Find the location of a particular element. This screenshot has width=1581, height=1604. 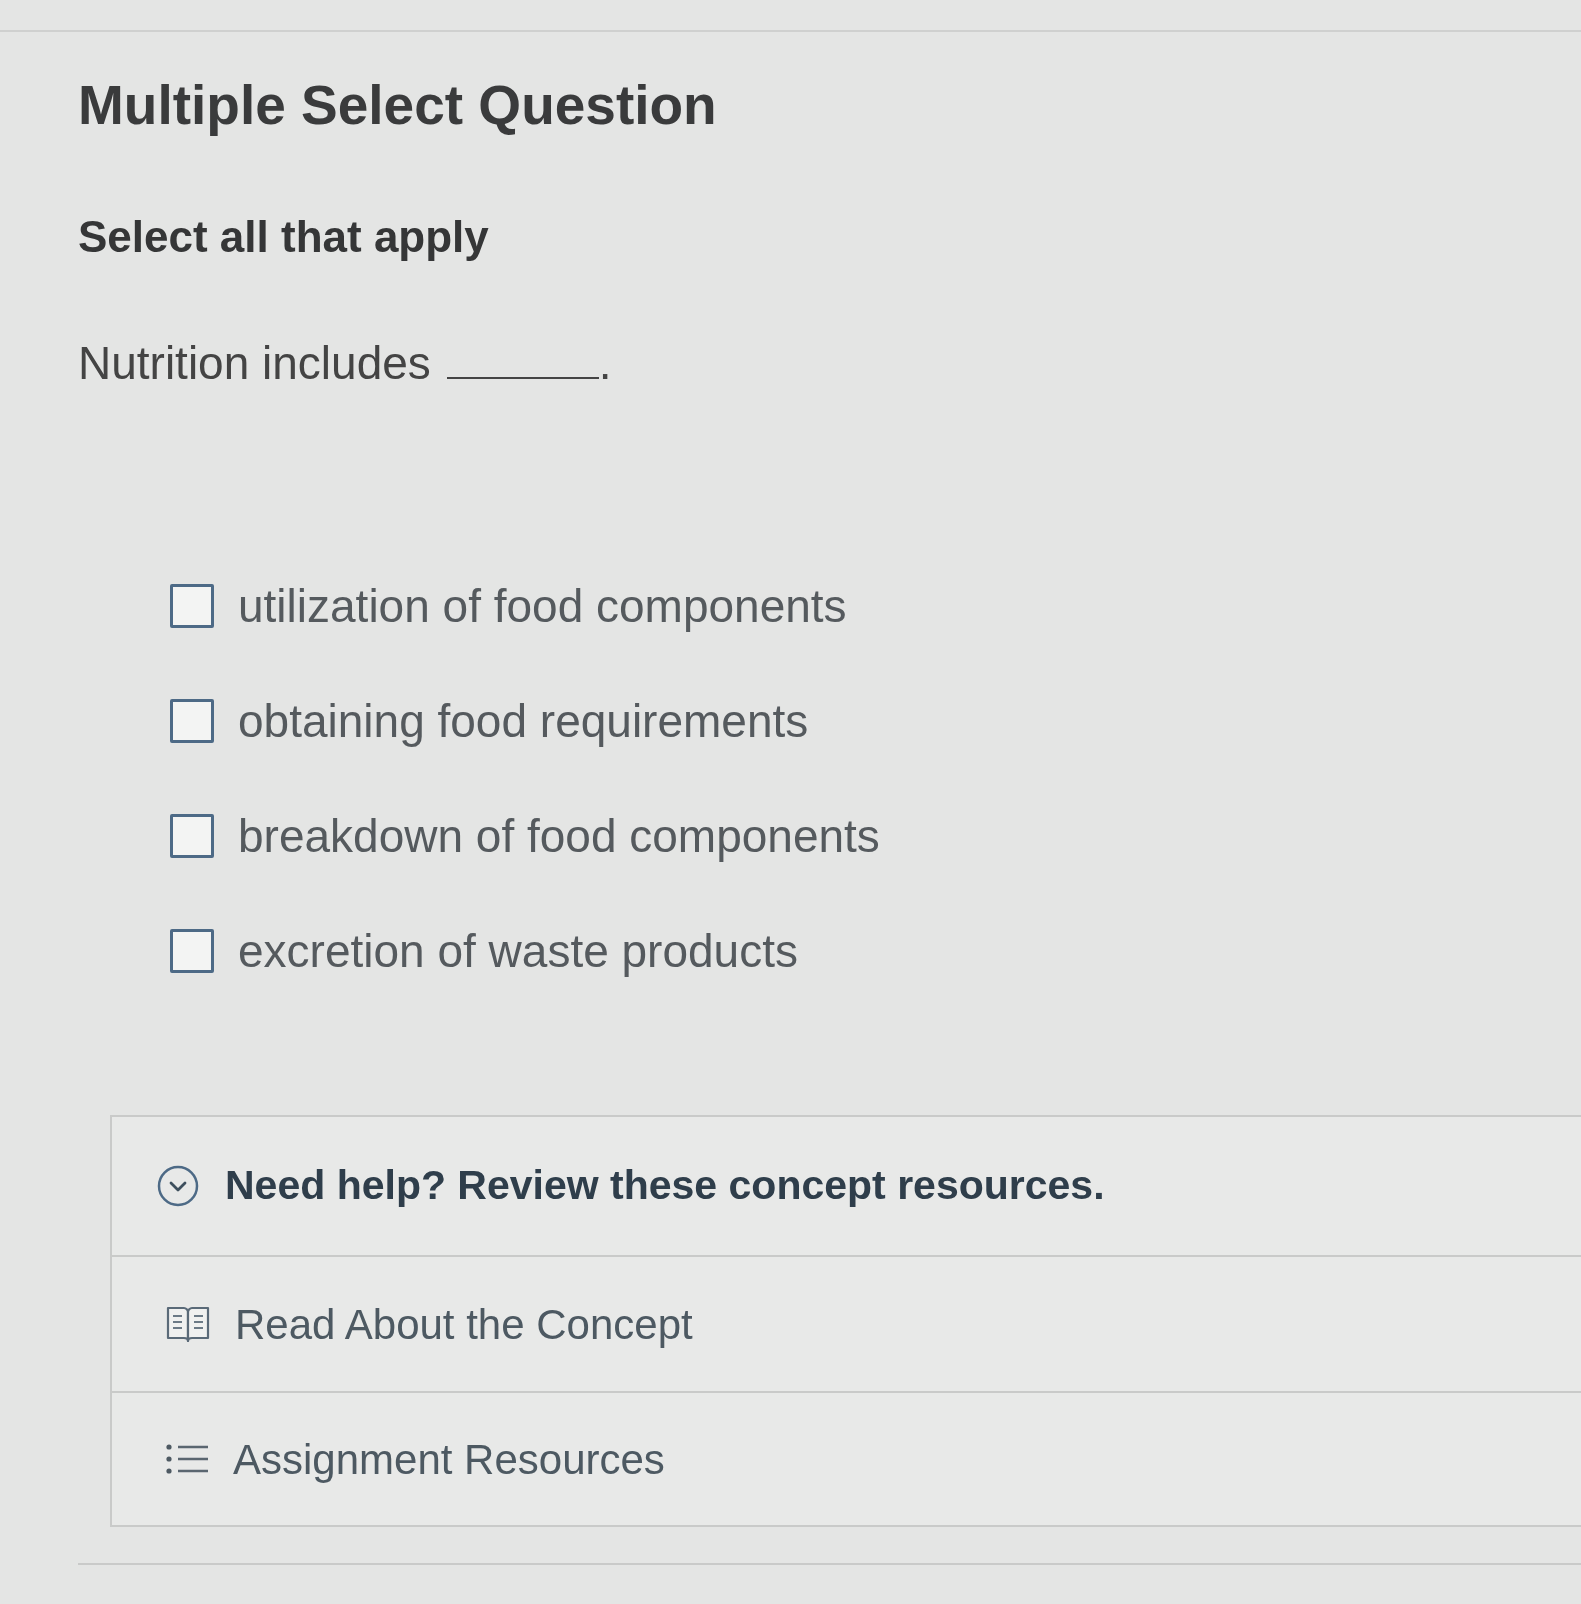

sentence-period: . is located at coordinates (605, 363).